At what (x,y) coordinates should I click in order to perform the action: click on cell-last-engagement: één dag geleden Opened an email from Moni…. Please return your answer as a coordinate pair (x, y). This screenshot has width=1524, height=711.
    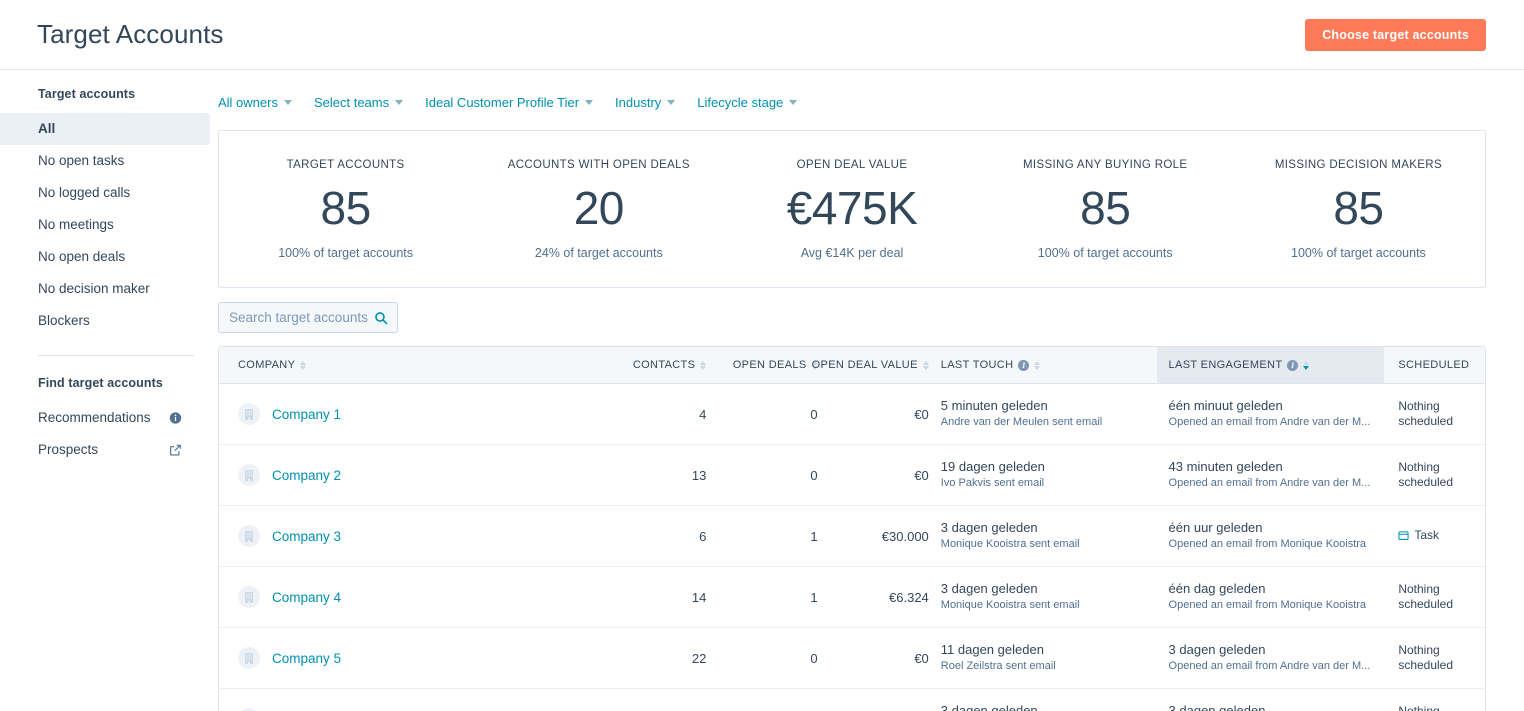
    Looking at the image, I should click on (1270, 597).